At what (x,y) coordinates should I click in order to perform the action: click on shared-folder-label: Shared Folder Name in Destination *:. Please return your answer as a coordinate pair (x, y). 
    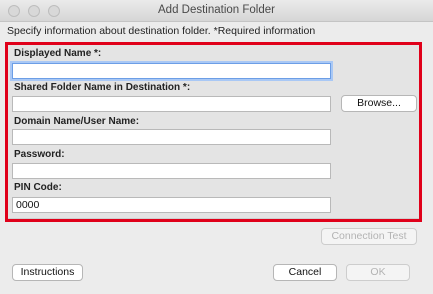
    Looking at the image, I should click on (102, 87).